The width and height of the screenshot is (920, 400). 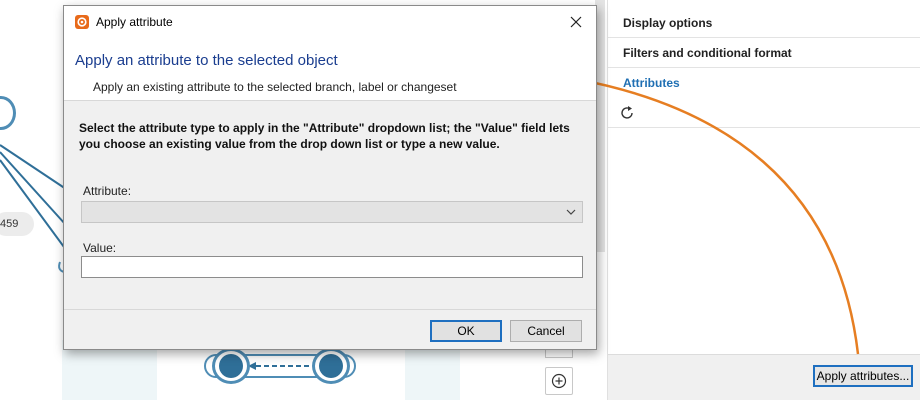 I want to click on cancel-button: Cancel, so click(x=546, y=331).